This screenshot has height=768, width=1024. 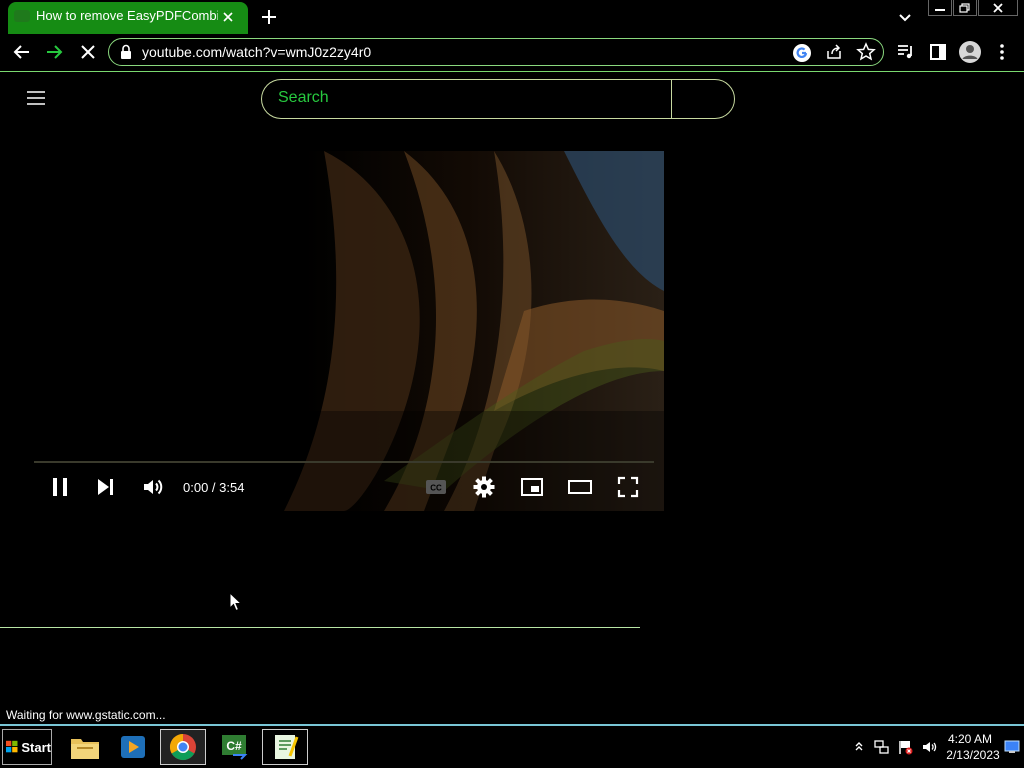 What do you see at coordinates (320, 627) in the screenshot?
I see `divider-line` at bounding box center [320, 627].